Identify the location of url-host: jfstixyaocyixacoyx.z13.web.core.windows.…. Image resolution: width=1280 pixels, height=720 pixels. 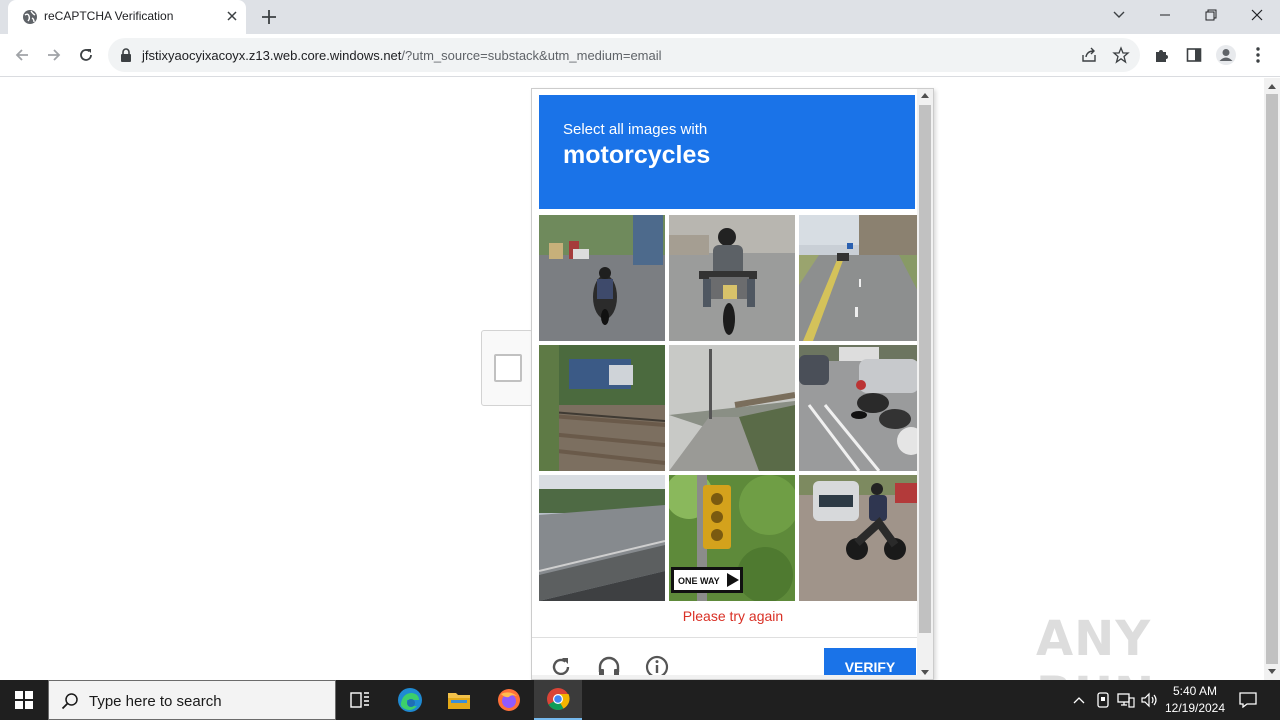
(272, 55).